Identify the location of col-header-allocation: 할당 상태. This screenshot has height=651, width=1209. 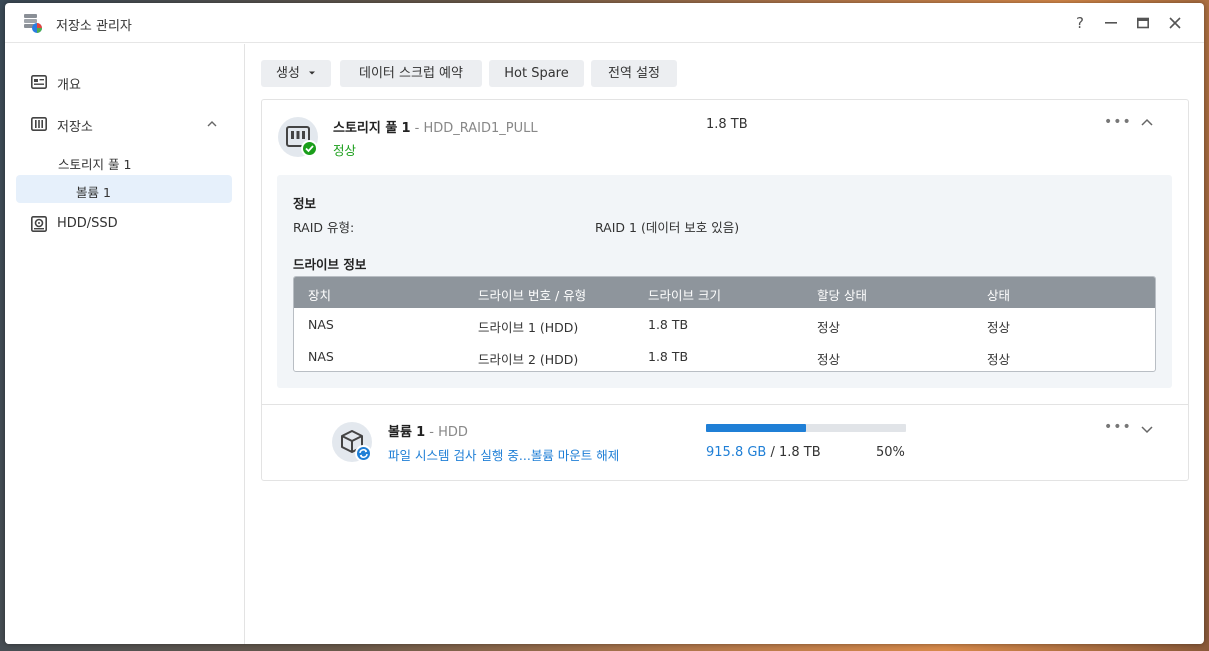
(842, 295).